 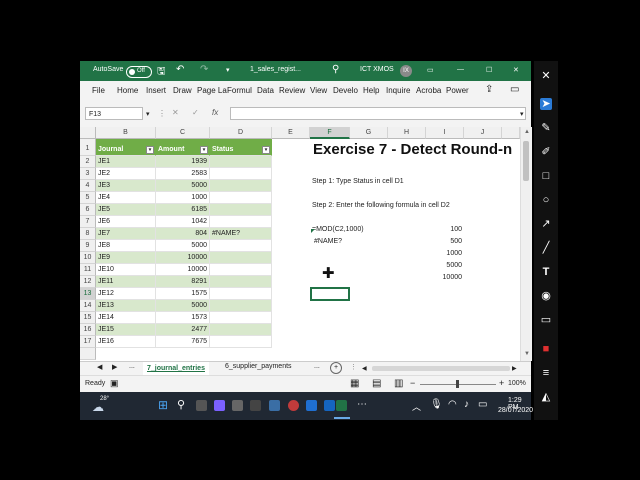 I want to click on volume-icon: ♪, so click(x=466, y=404).